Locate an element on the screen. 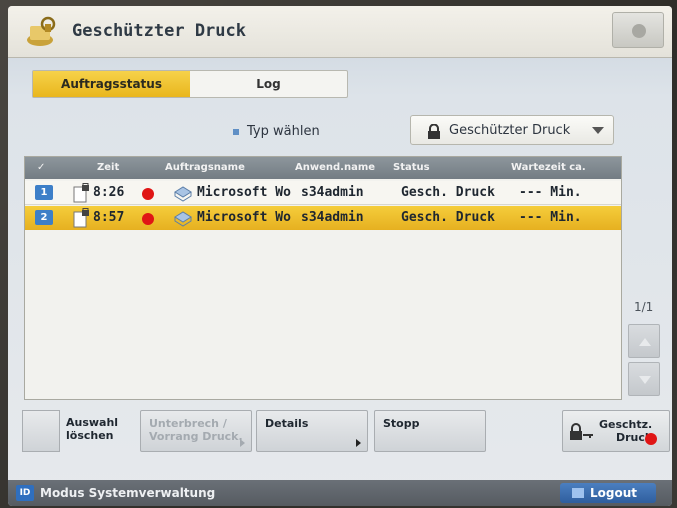 Image resolution: width=677 pixels, height=508 pixels. interrupt-priority-button: Unterbrech / Vorrang Druck. is located at coordinates (196, 431).